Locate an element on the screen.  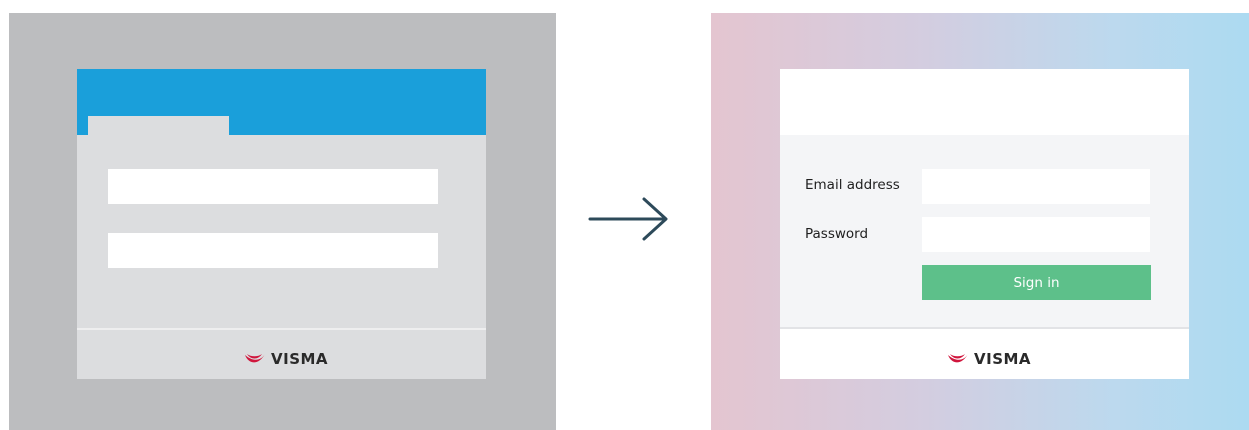
new-visma-logo: VISMA is located at coordinates (989, 359).